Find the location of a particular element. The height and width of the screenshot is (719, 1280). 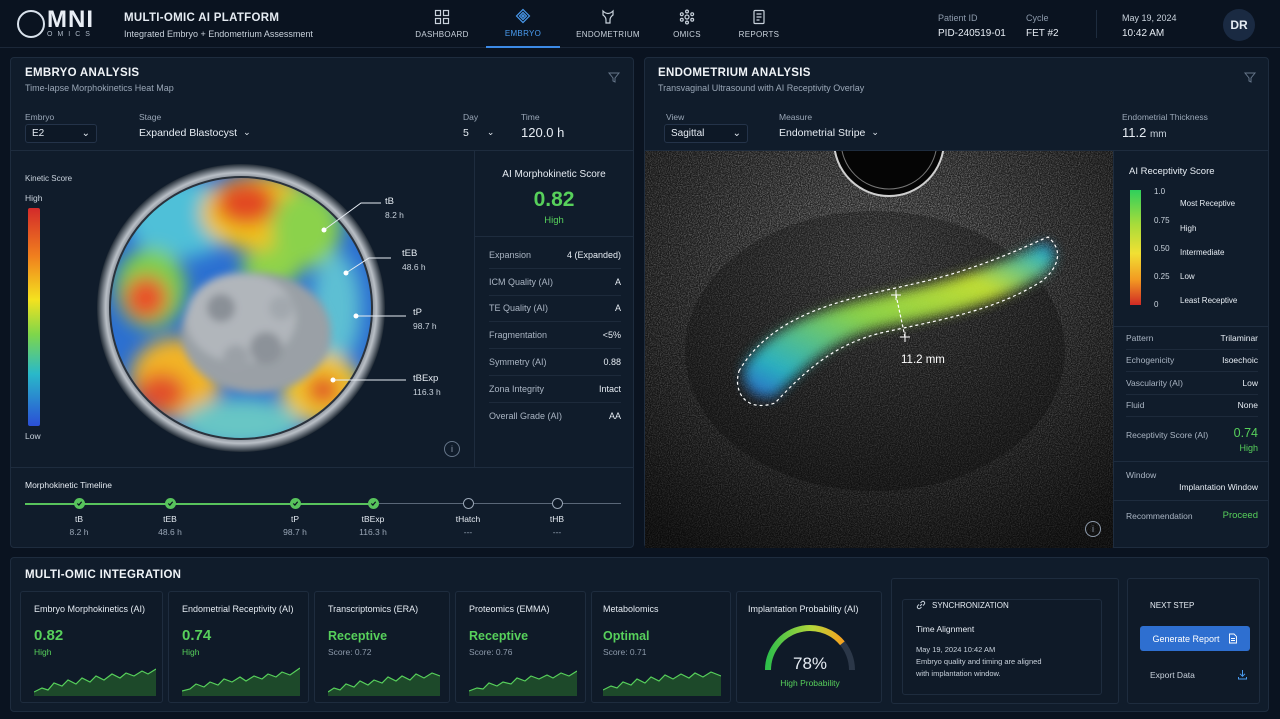

sync-title: SYNCHRONIZATION is located at coordinates (970, 605).